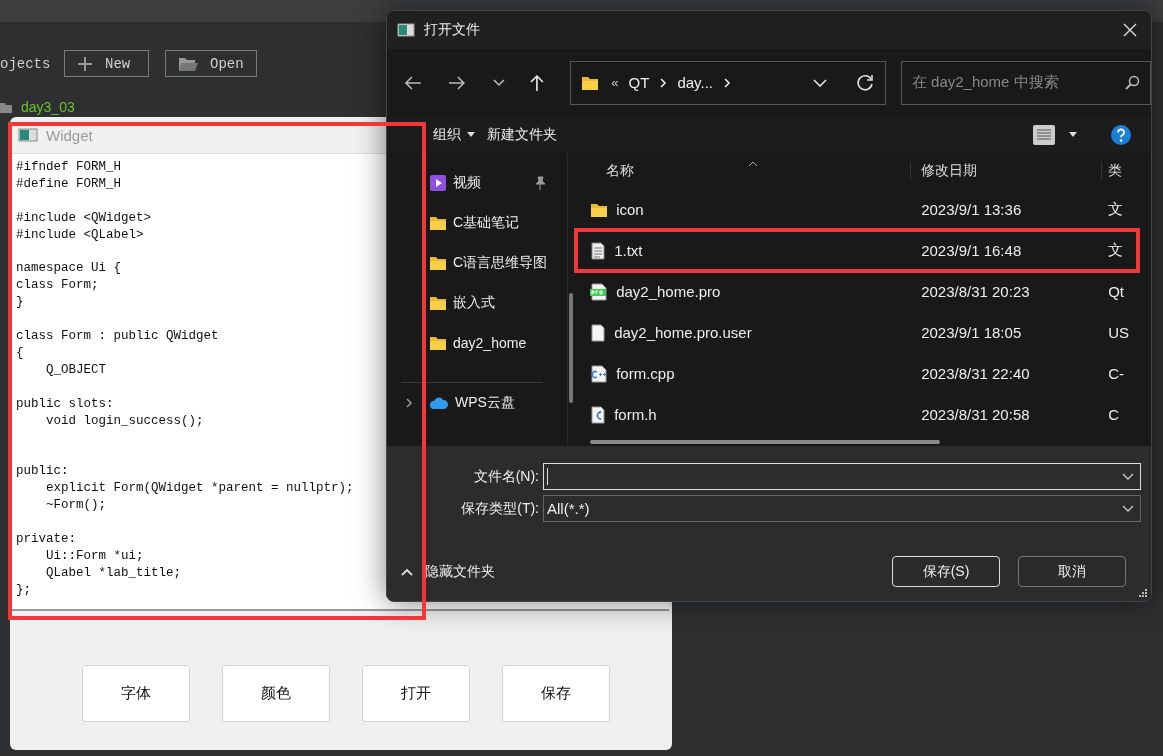  Describe the element at coordinates (1118, 332) in the screenshot. I see `file-type: US` at that location.